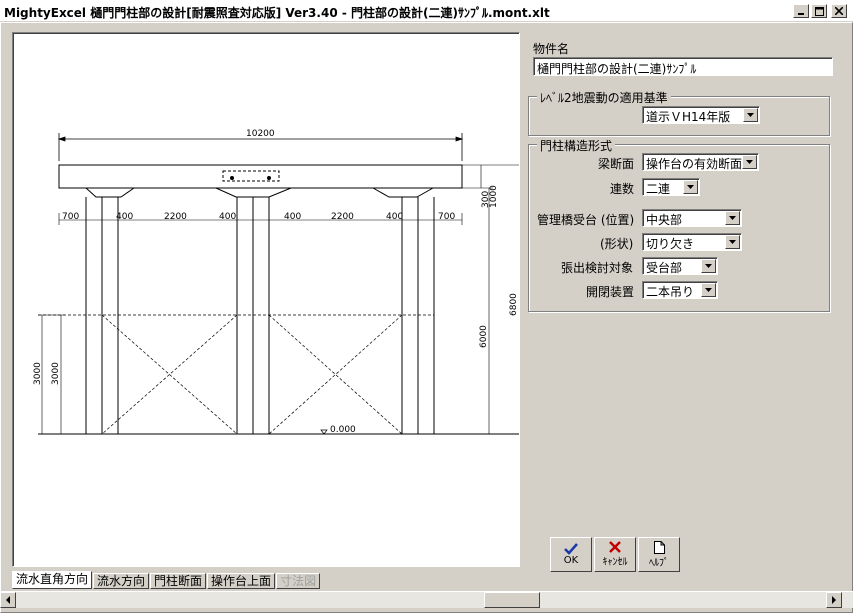 The height and width of the screenshot is (613, 853). I want to click on dim-seg-5: 400, so click(292, 217).